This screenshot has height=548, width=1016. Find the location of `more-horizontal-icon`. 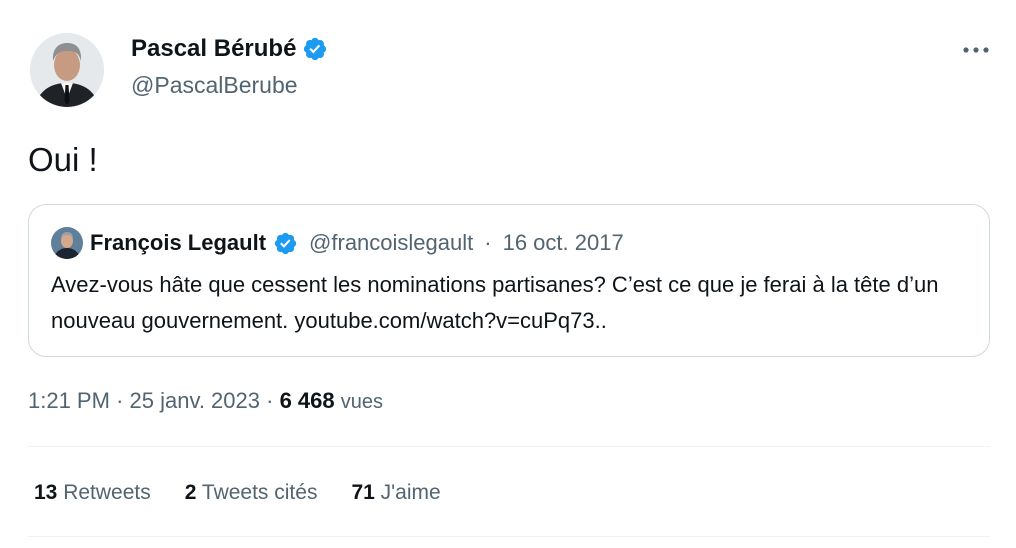

more-horizontal-icon is located at coordinates (976, 50).